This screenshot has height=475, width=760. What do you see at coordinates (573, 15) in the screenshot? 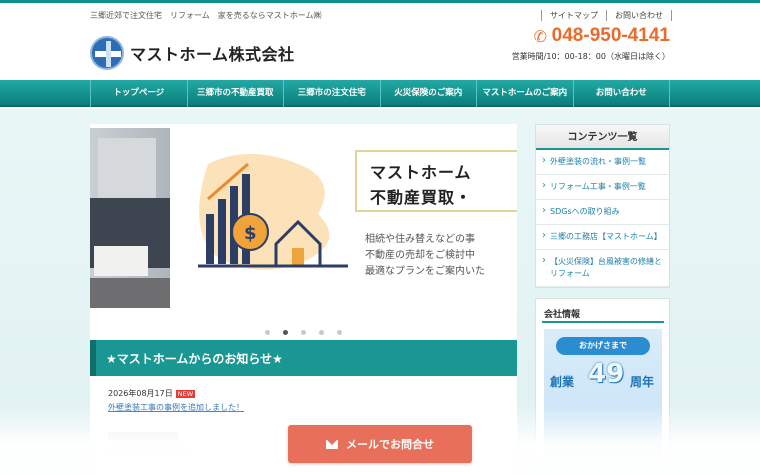
I see `sitemap-link: サイトマップ` at bounding box center [573, 15].